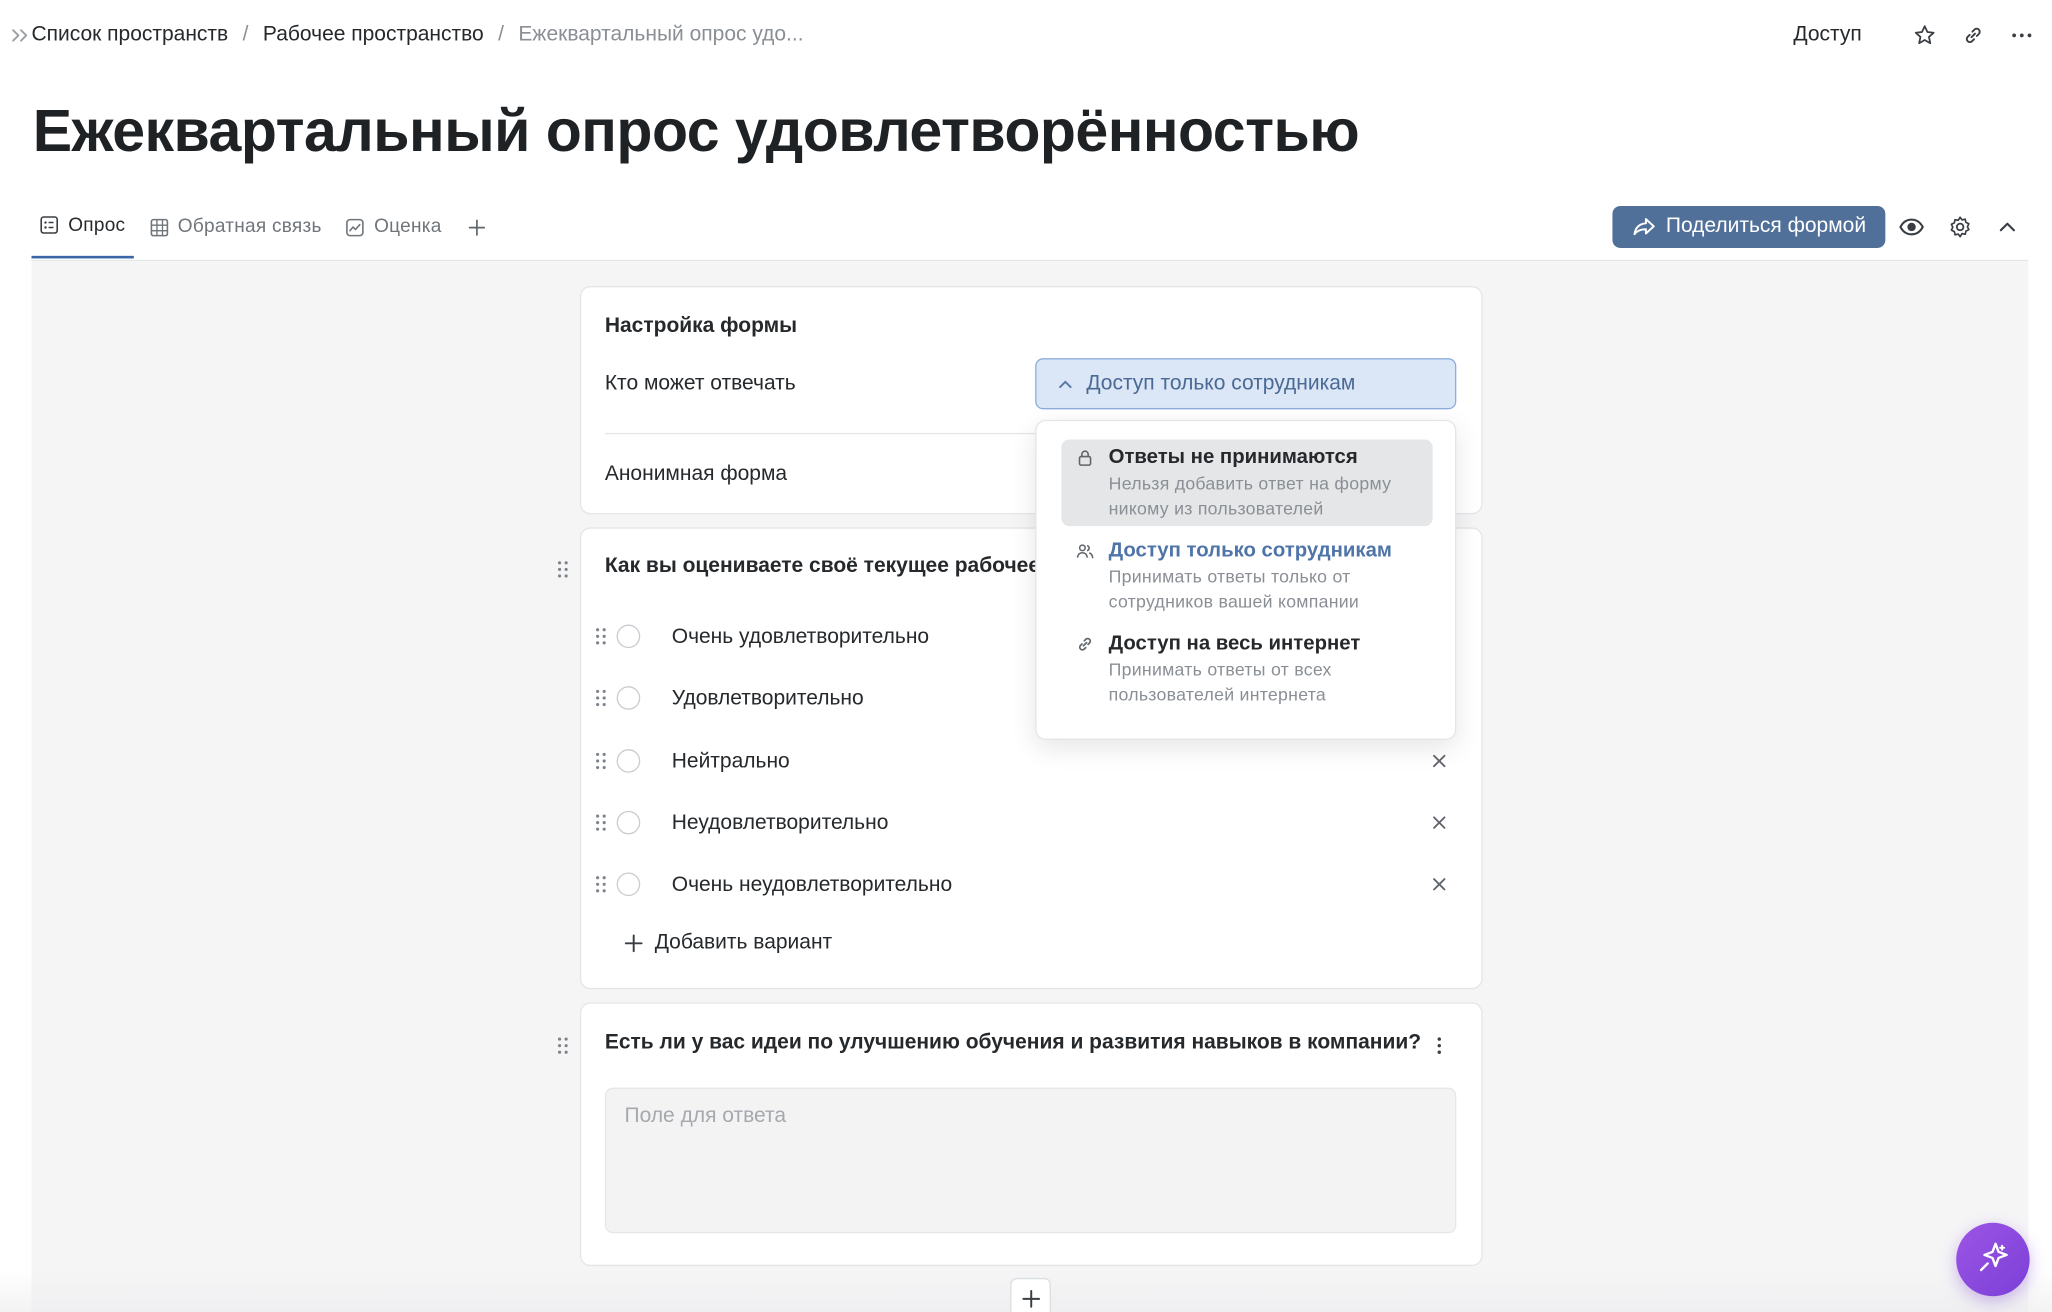 The image size is (2052, 1312). What do you see at coordinates (800, 638) in the screenshot?
I see `option-label: Очень удовлетворительно` at bounding box center [800, 638].